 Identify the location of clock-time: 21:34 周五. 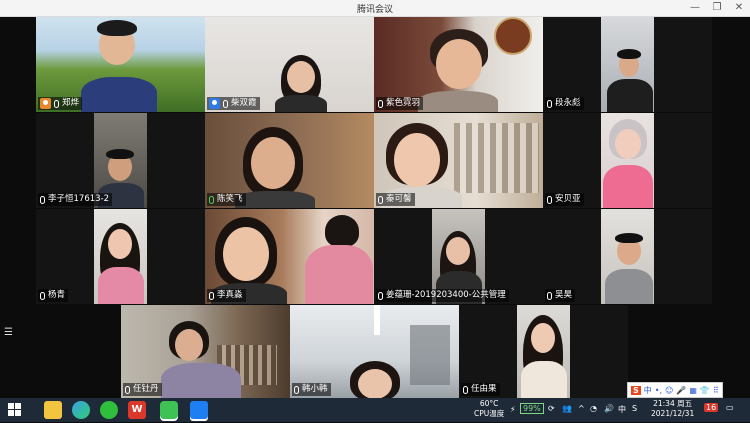
(673, 403).